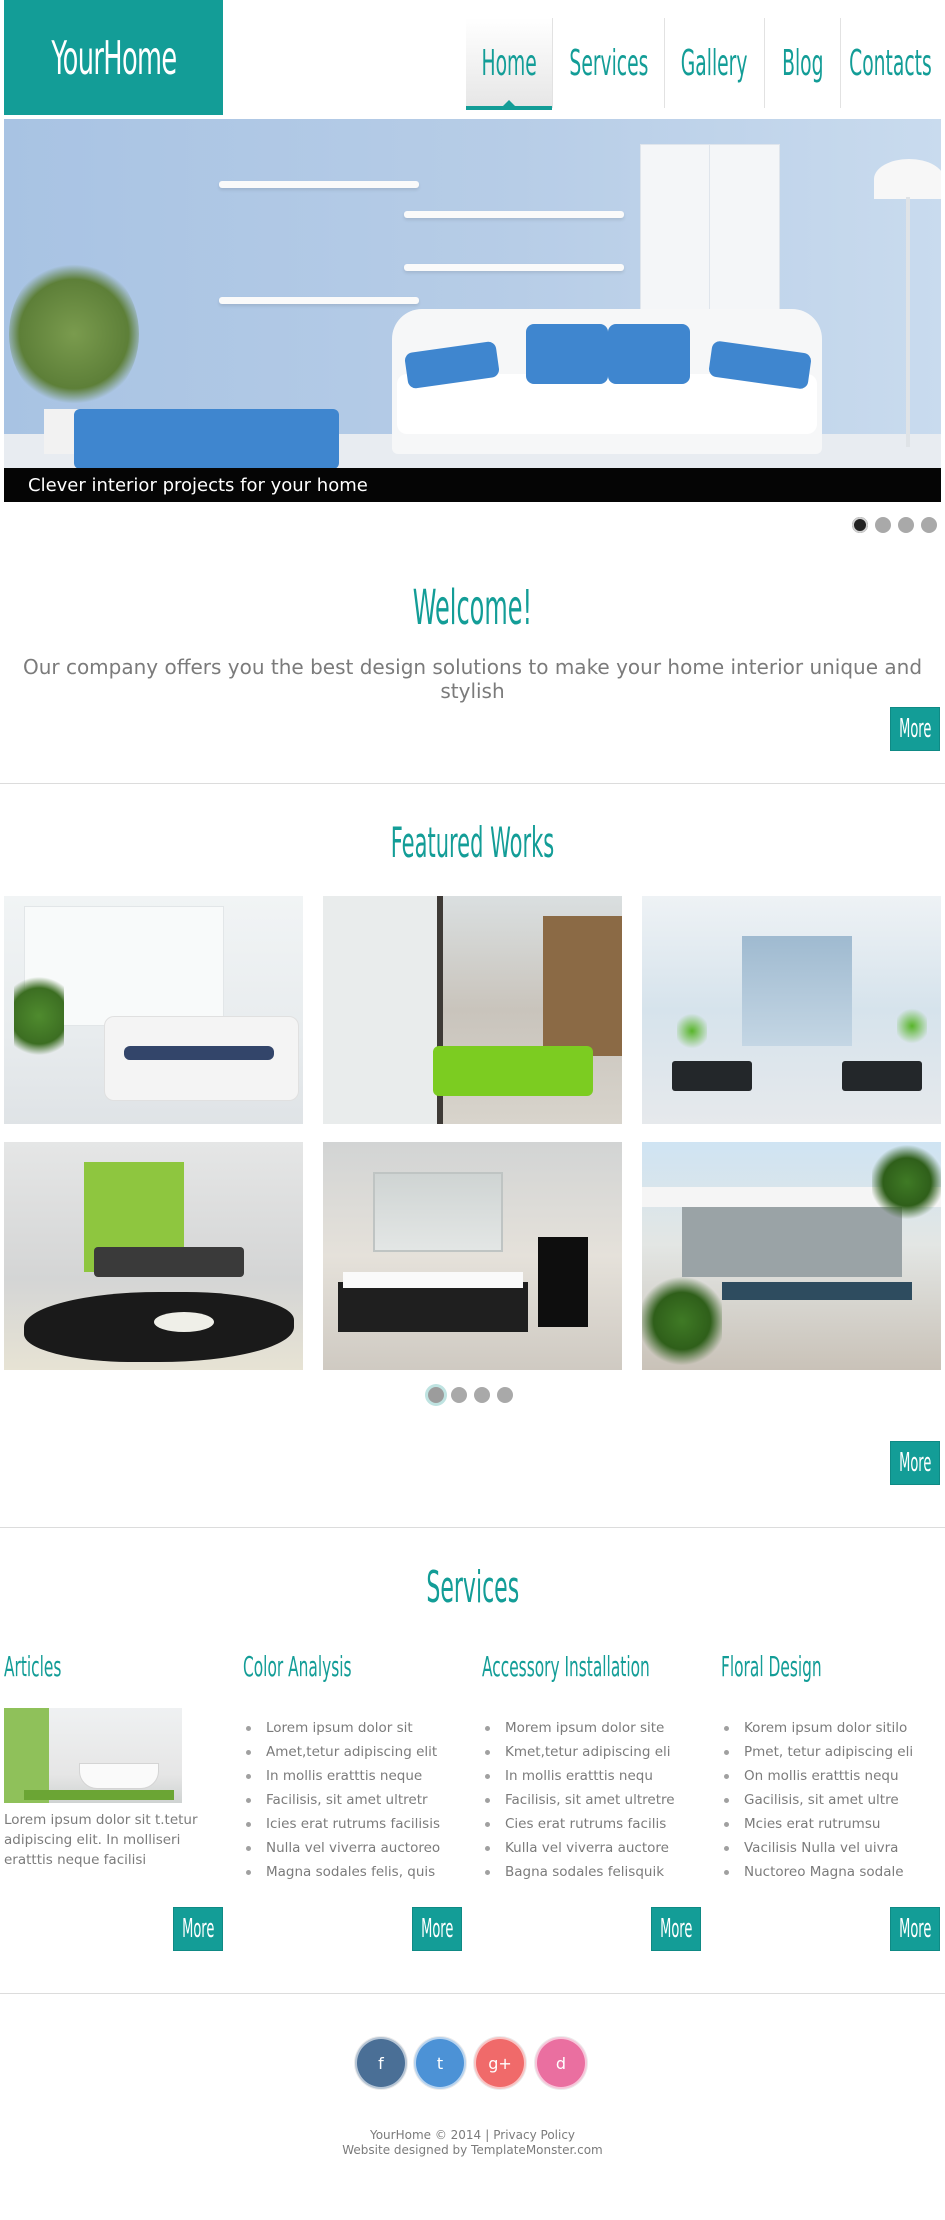 This screenshot has width=945, height=2220. What do you see at coordinates (354, 1776) in the screenshot?
I see `list-item: In mollis eratttis neque` at bounding box center [354, 1776].